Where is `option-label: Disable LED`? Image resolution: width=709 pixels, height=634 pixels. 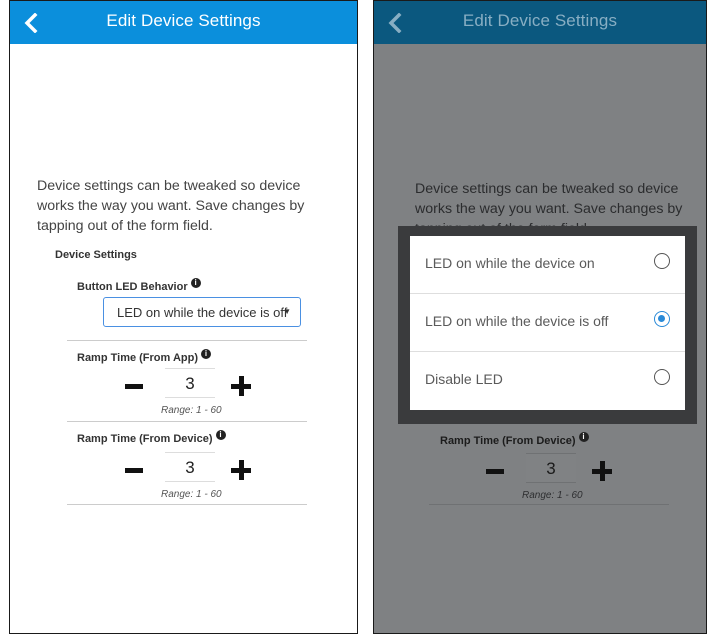 option-label: Disable LED is located at coordinates (464, 379).